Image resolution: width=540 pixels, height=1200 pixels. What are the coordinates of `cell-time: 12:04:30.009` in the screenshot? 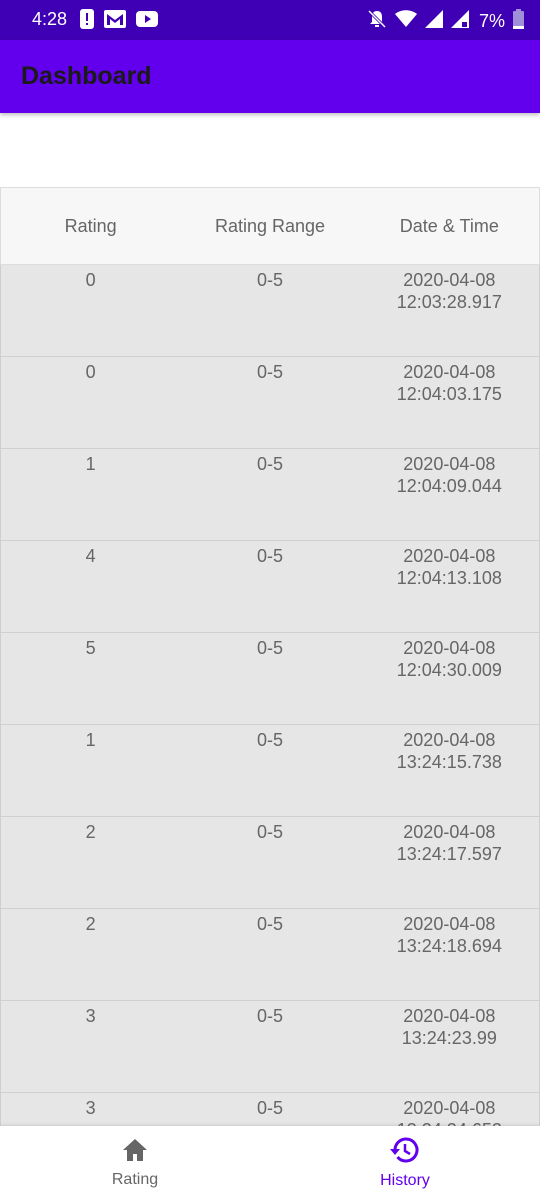 It's located at (449, 670).